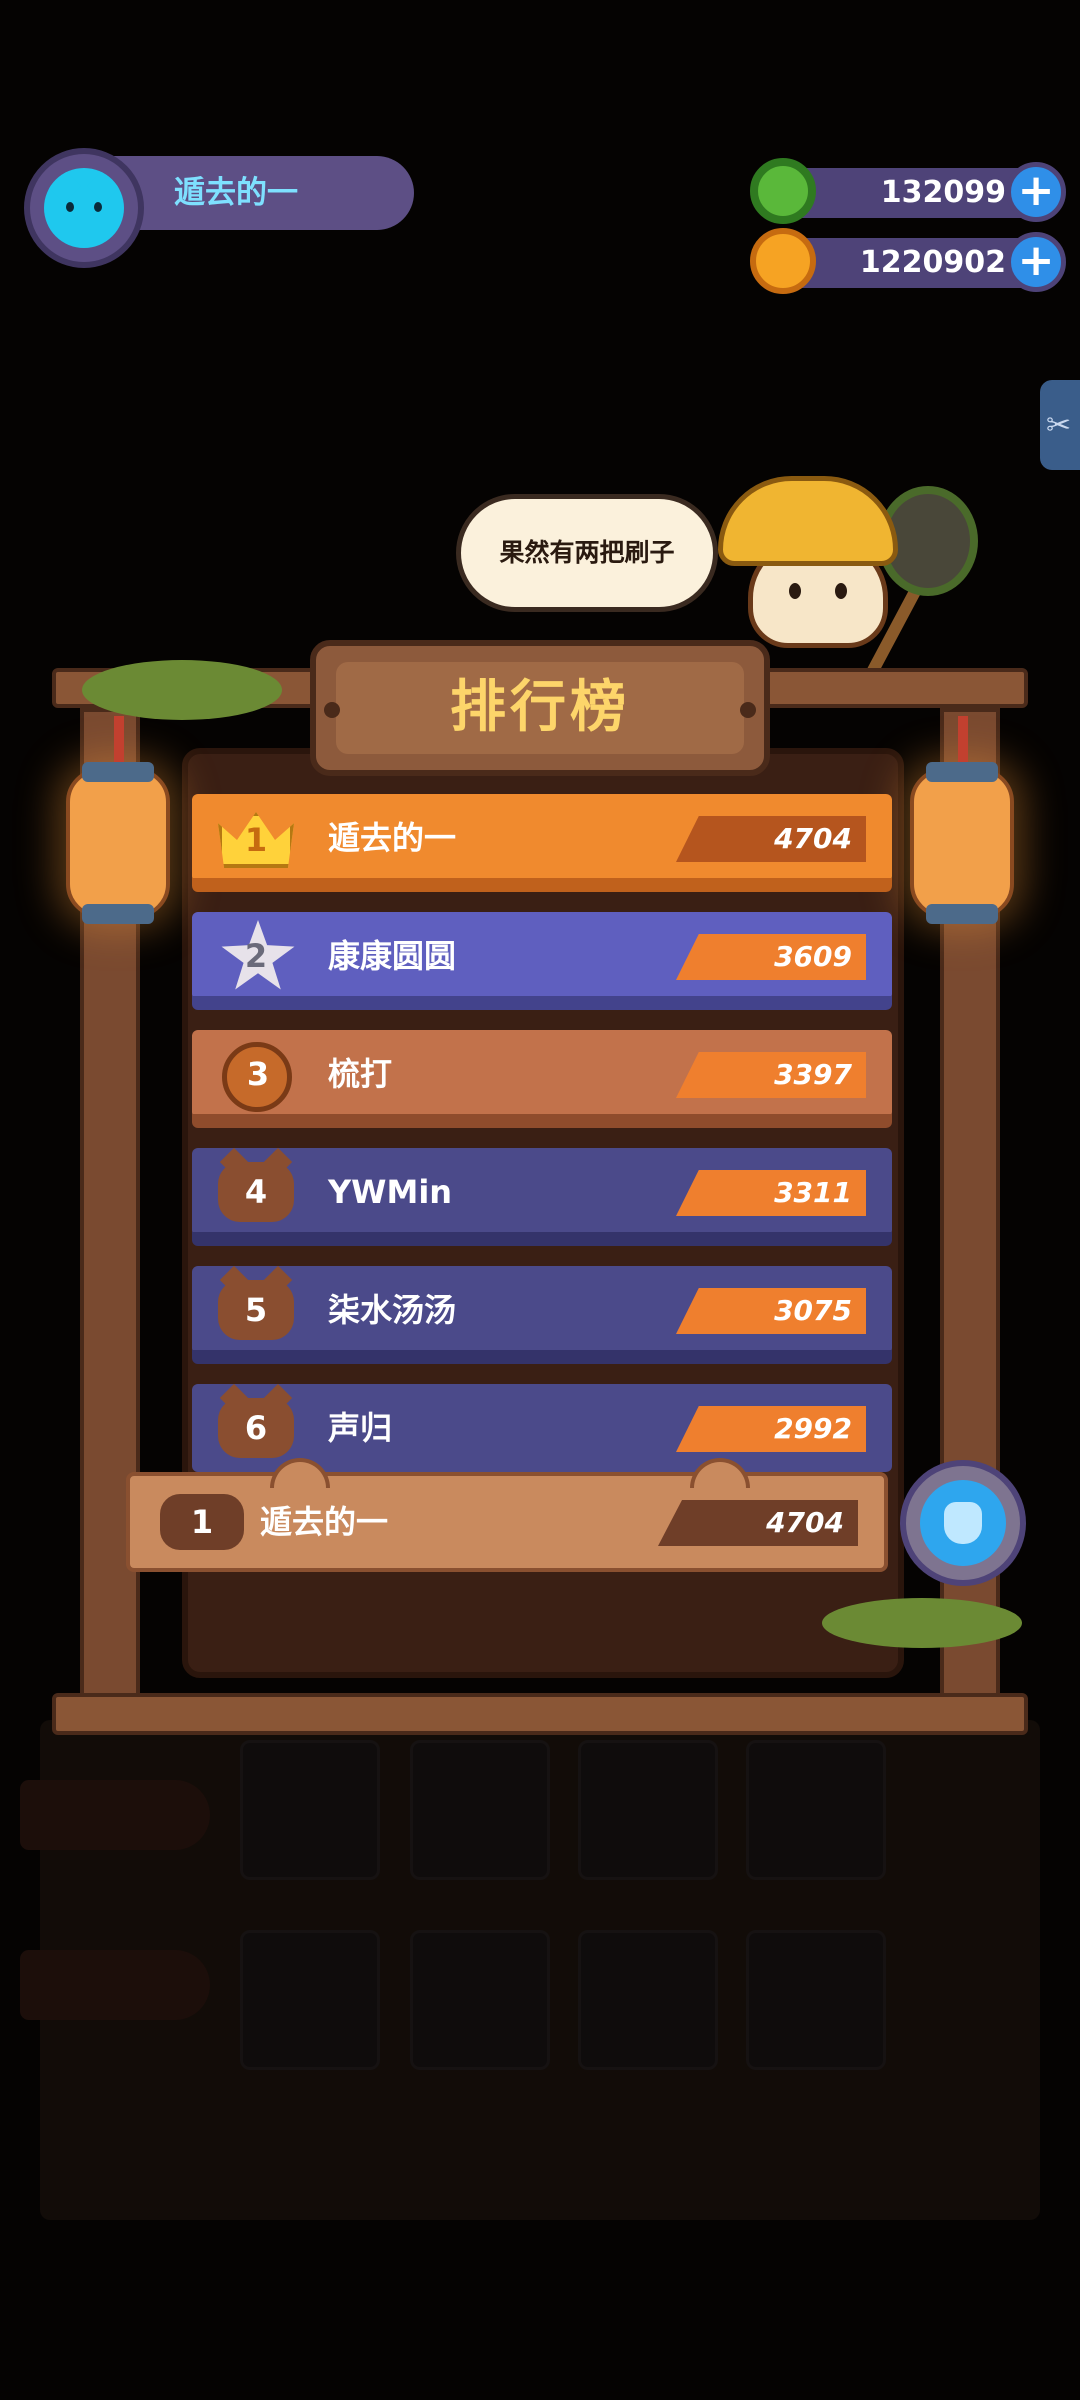 The image size is (1080, 2400). What do you see at coordinates (258, 1074) in the screenshot?
I see `rank-number: 3` at bounding box center [258, 1074].